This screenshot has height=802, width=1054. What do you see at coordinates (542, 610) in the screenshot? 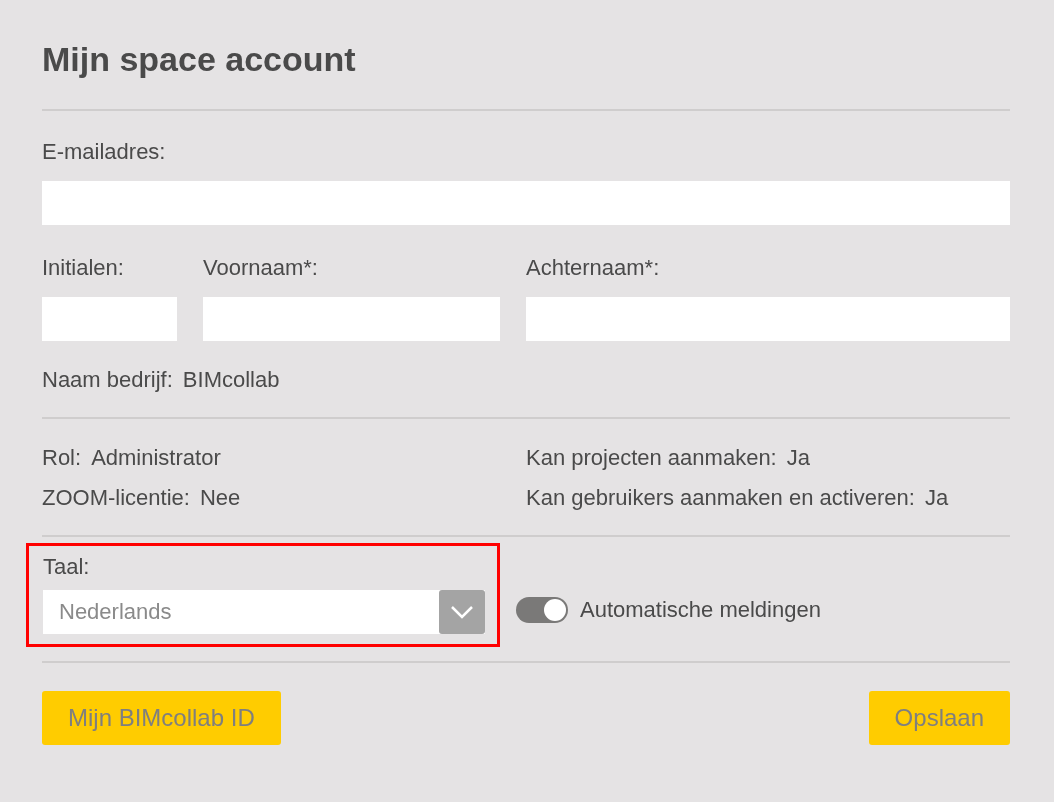
I see `toggle-switch` at bounding box center [542, 610].